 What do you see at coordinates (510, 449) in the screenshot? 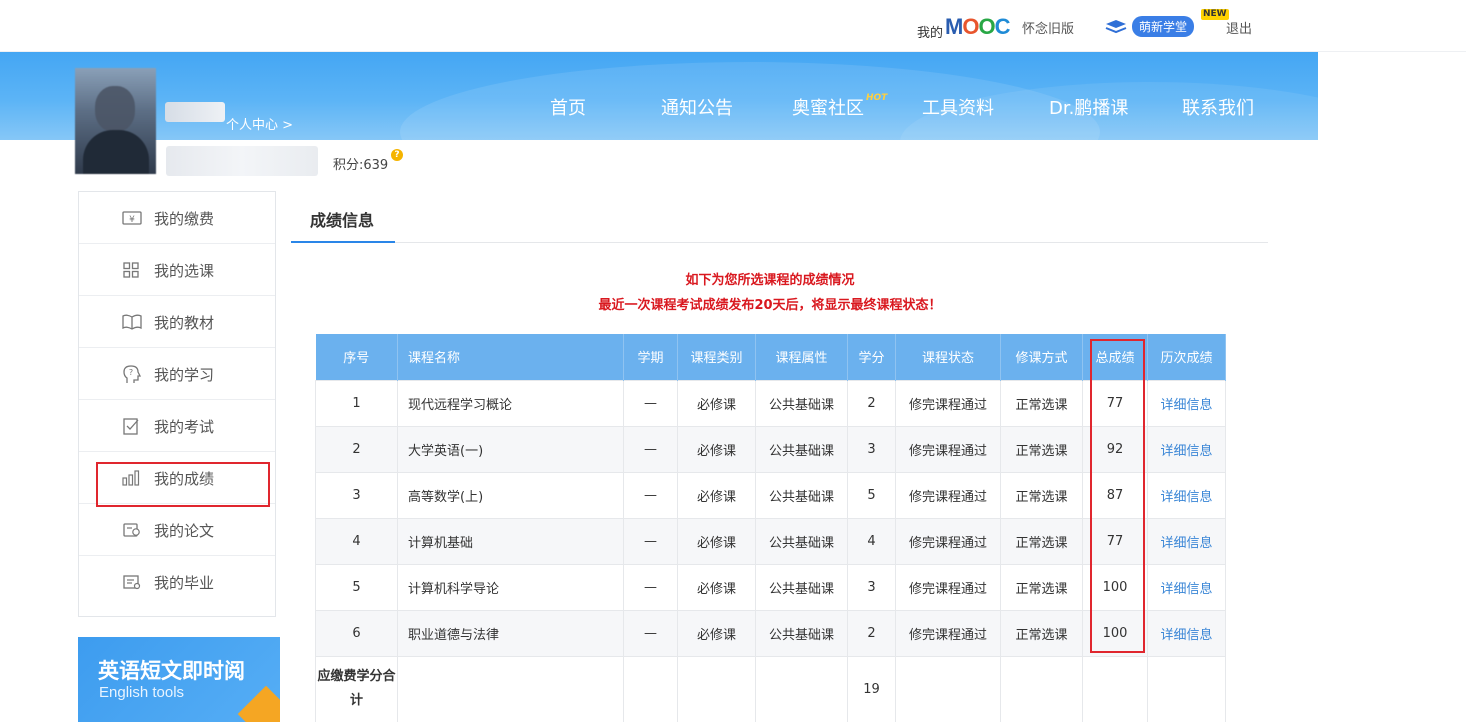
I see `cell-course-name: 大学英语(一)` at bounding box center [510, 449].